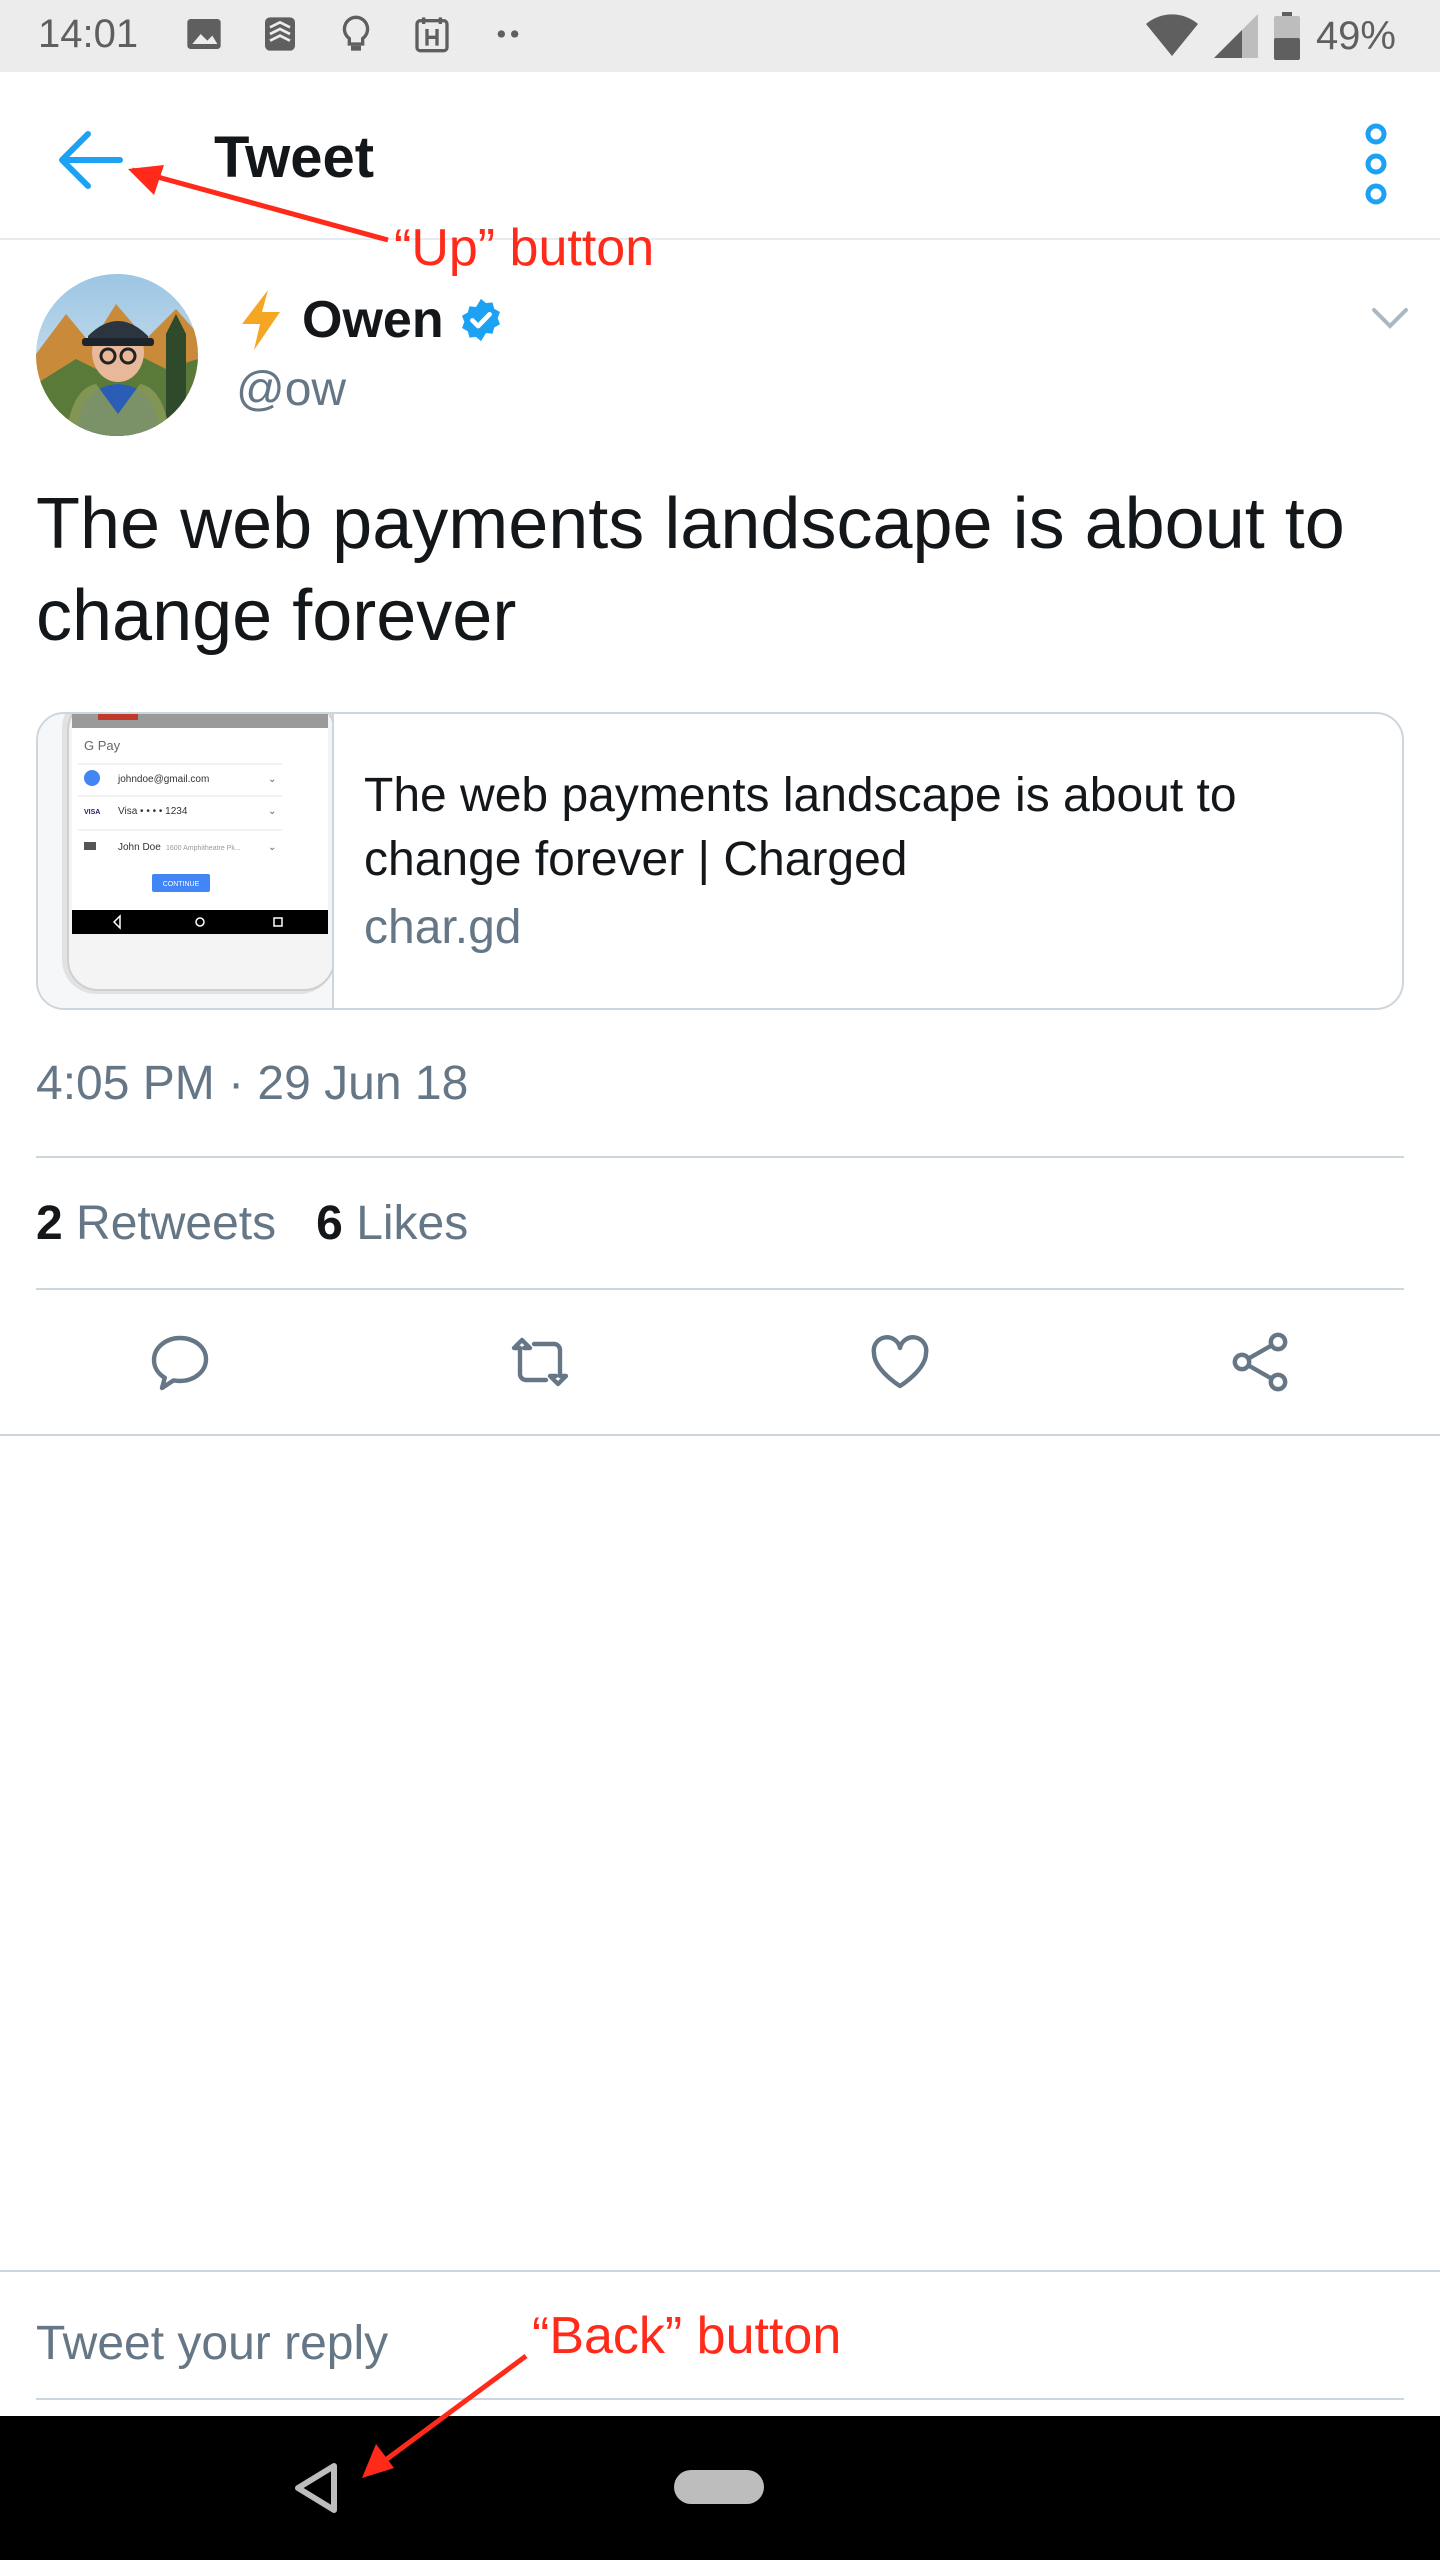 The height and width of the screenshot is (2560, 1440). What do you see at coordinates (252, 1083) in the screenshot?
I see `tweet-timestamp: 4:05 PM · 29 Jun 18` at bounding box center [252, 1083].